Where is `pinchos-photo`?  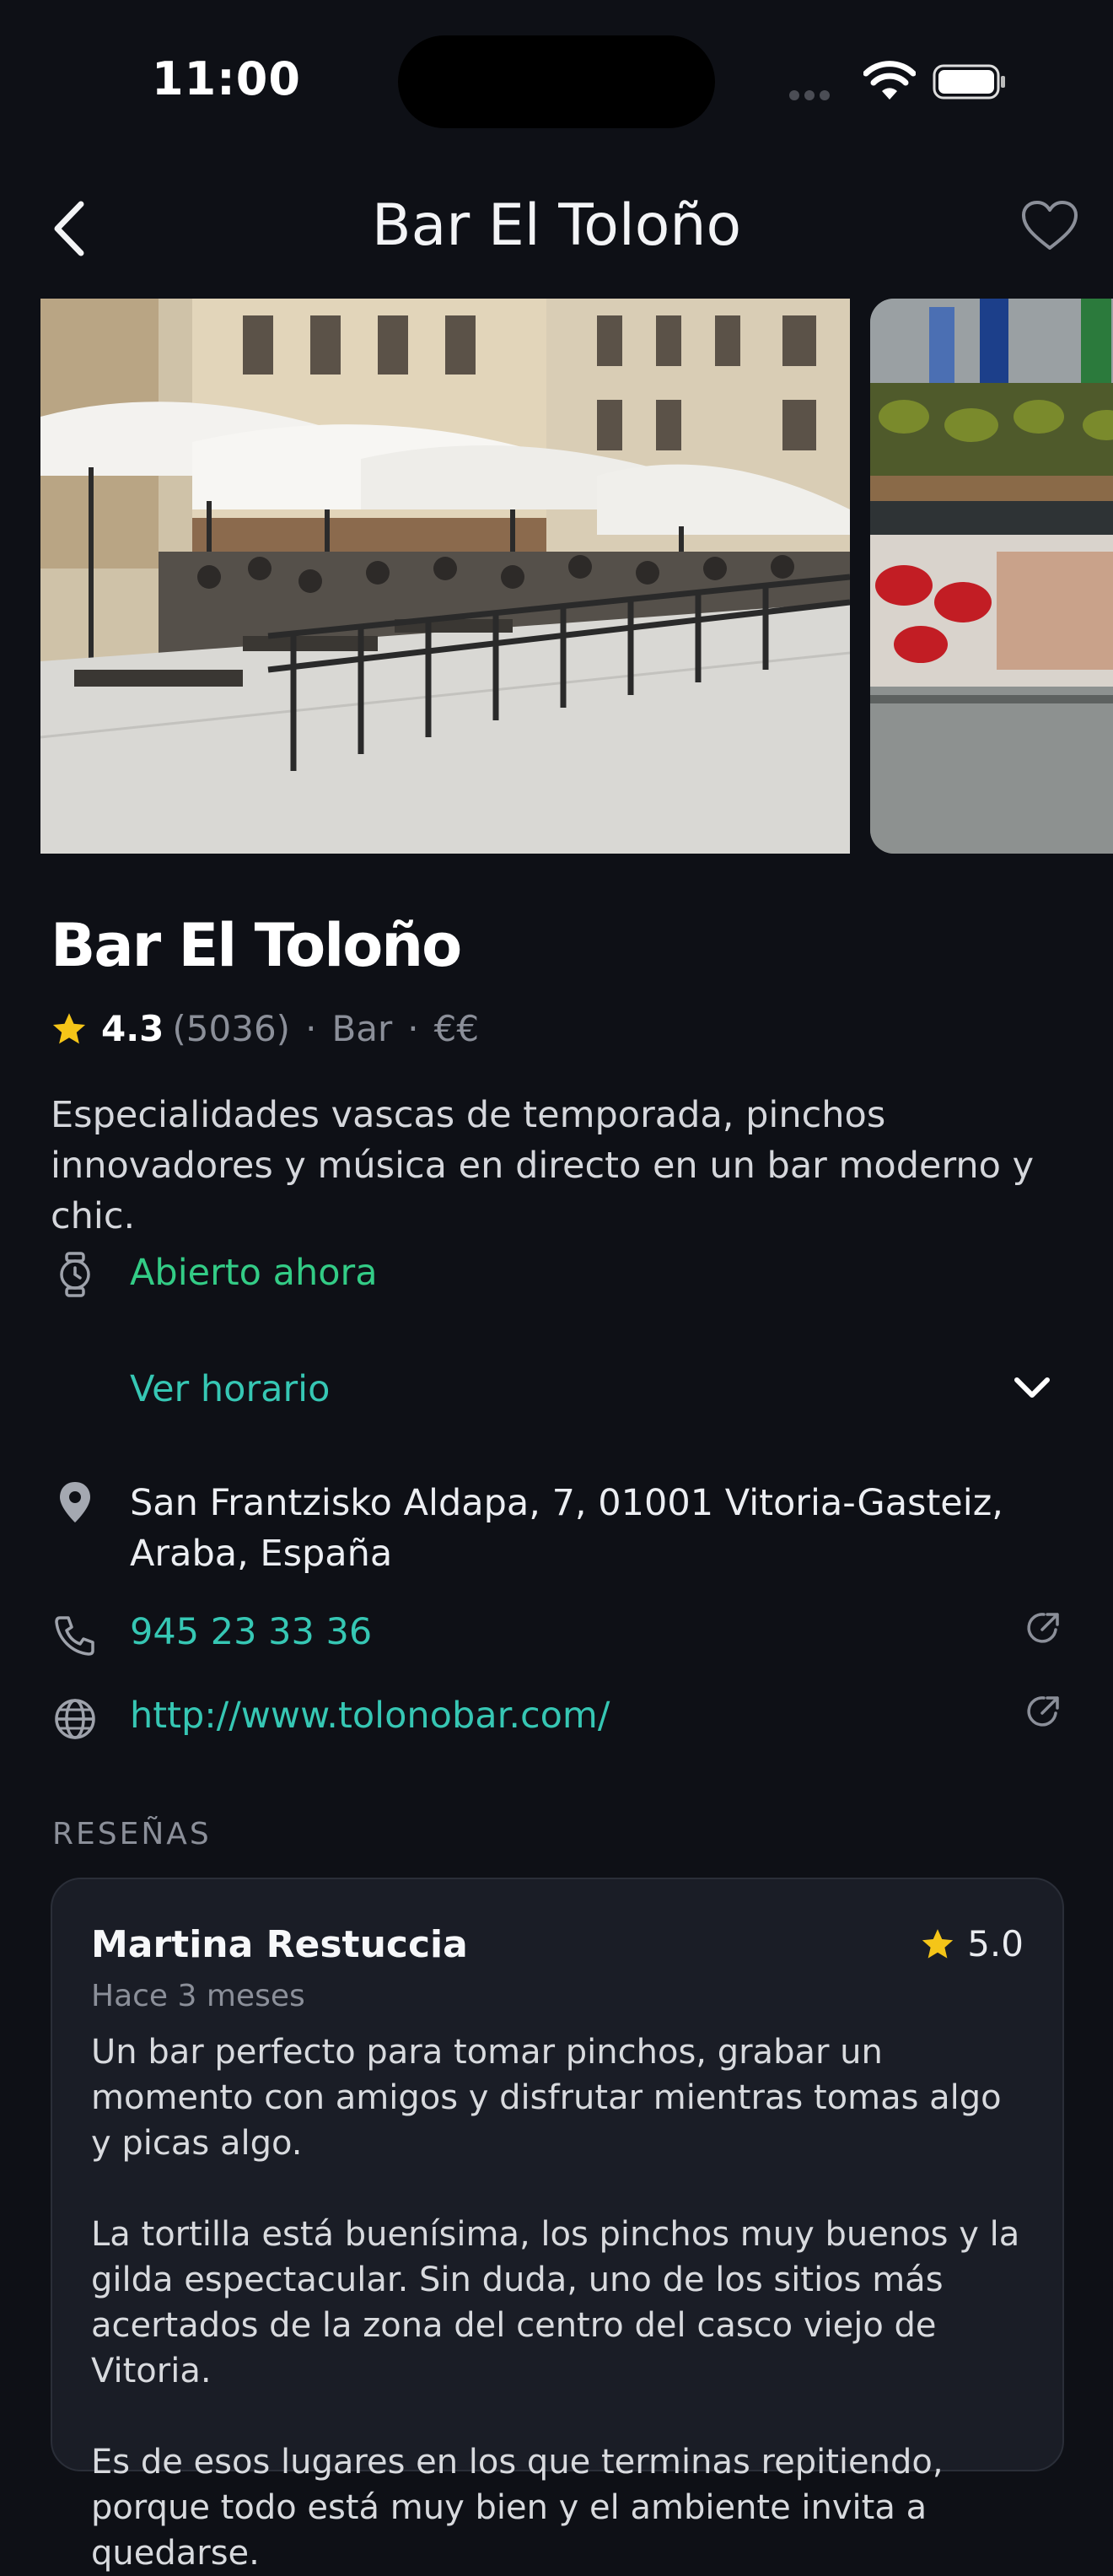
pinchos-photo is located at coordinates (992, 576).